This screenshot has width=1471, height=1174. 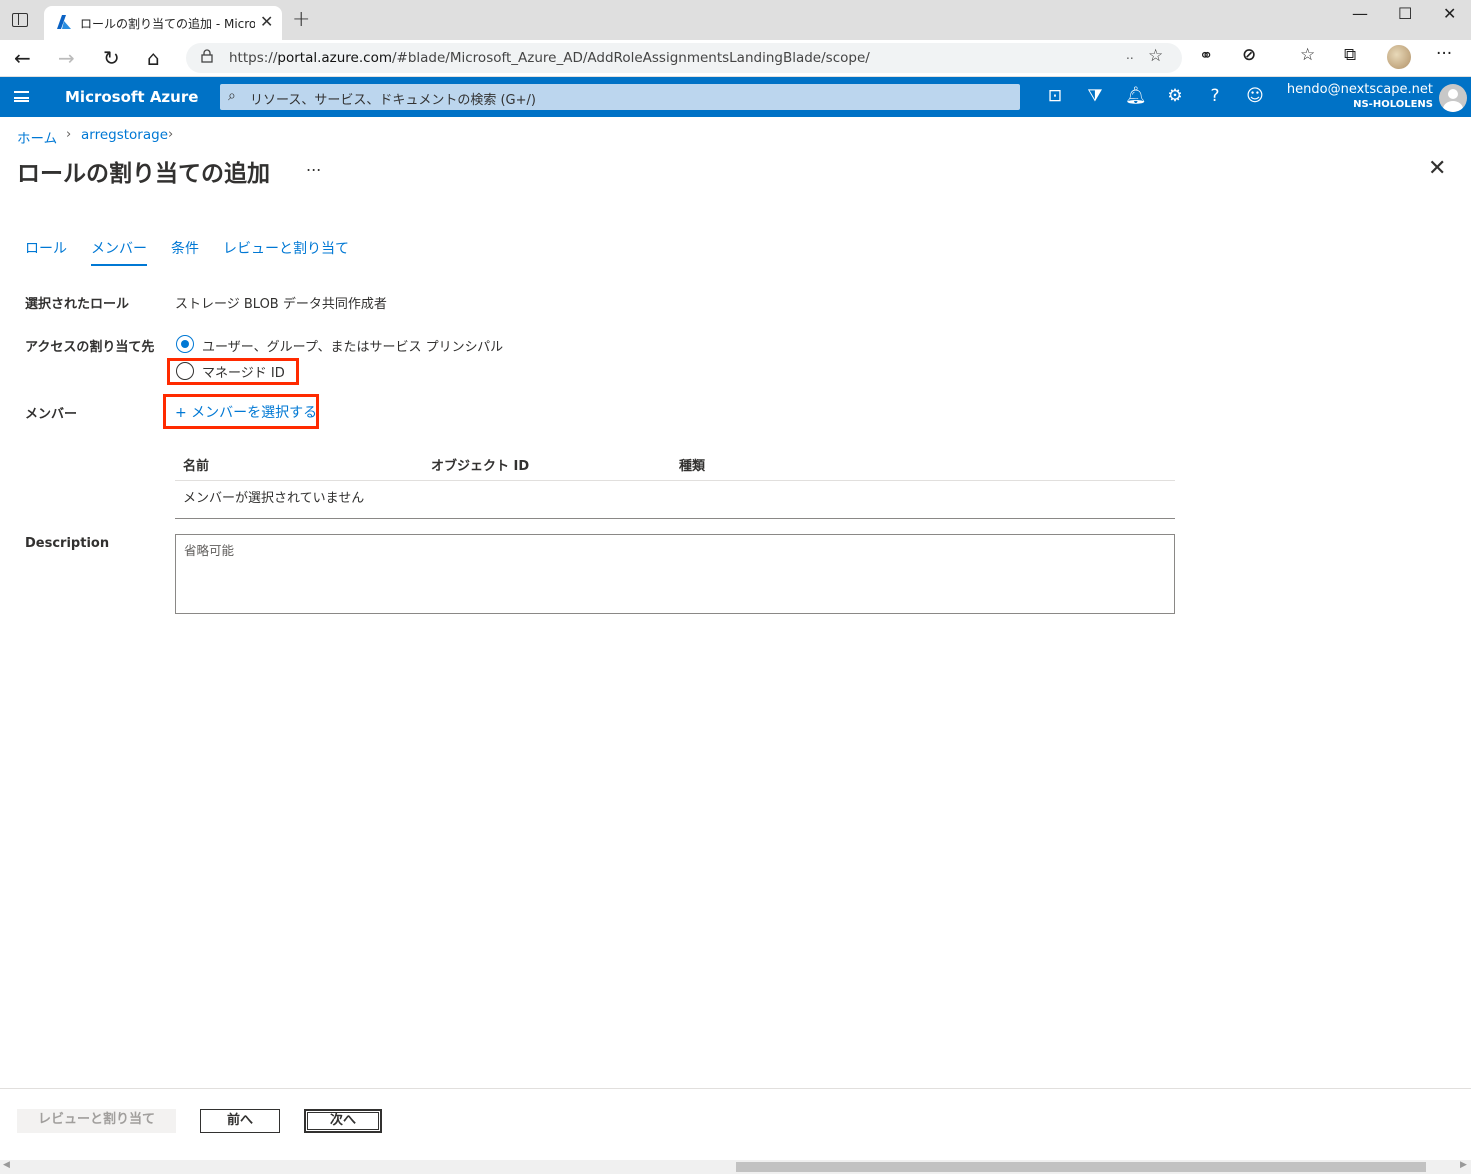 What do you see at coordinates (143, 174) in the screenshot?
I see `page-title: ロールの割り当ての追加` at bounding box center [143, 174].